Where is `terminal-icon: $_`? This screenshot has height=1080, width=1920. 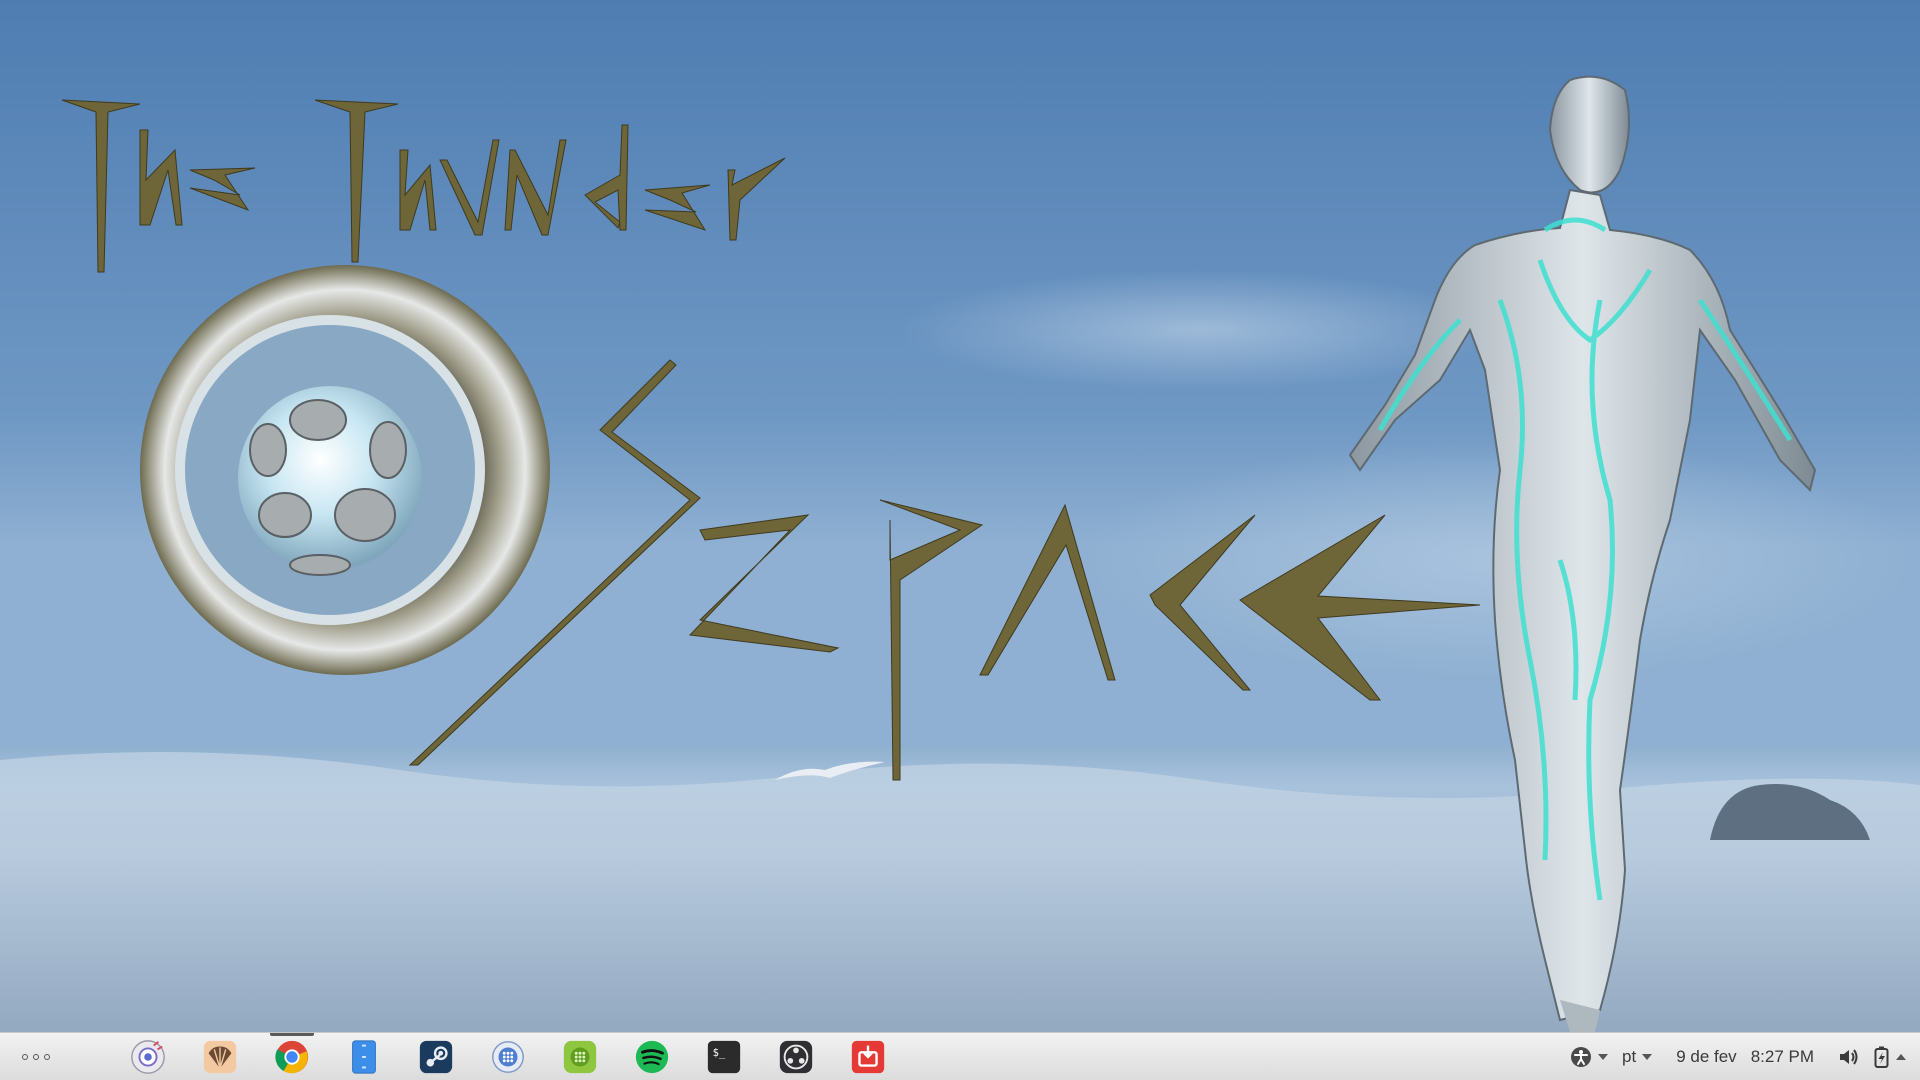 terminal-icon: $_ is located at coordinates (724, 1056).